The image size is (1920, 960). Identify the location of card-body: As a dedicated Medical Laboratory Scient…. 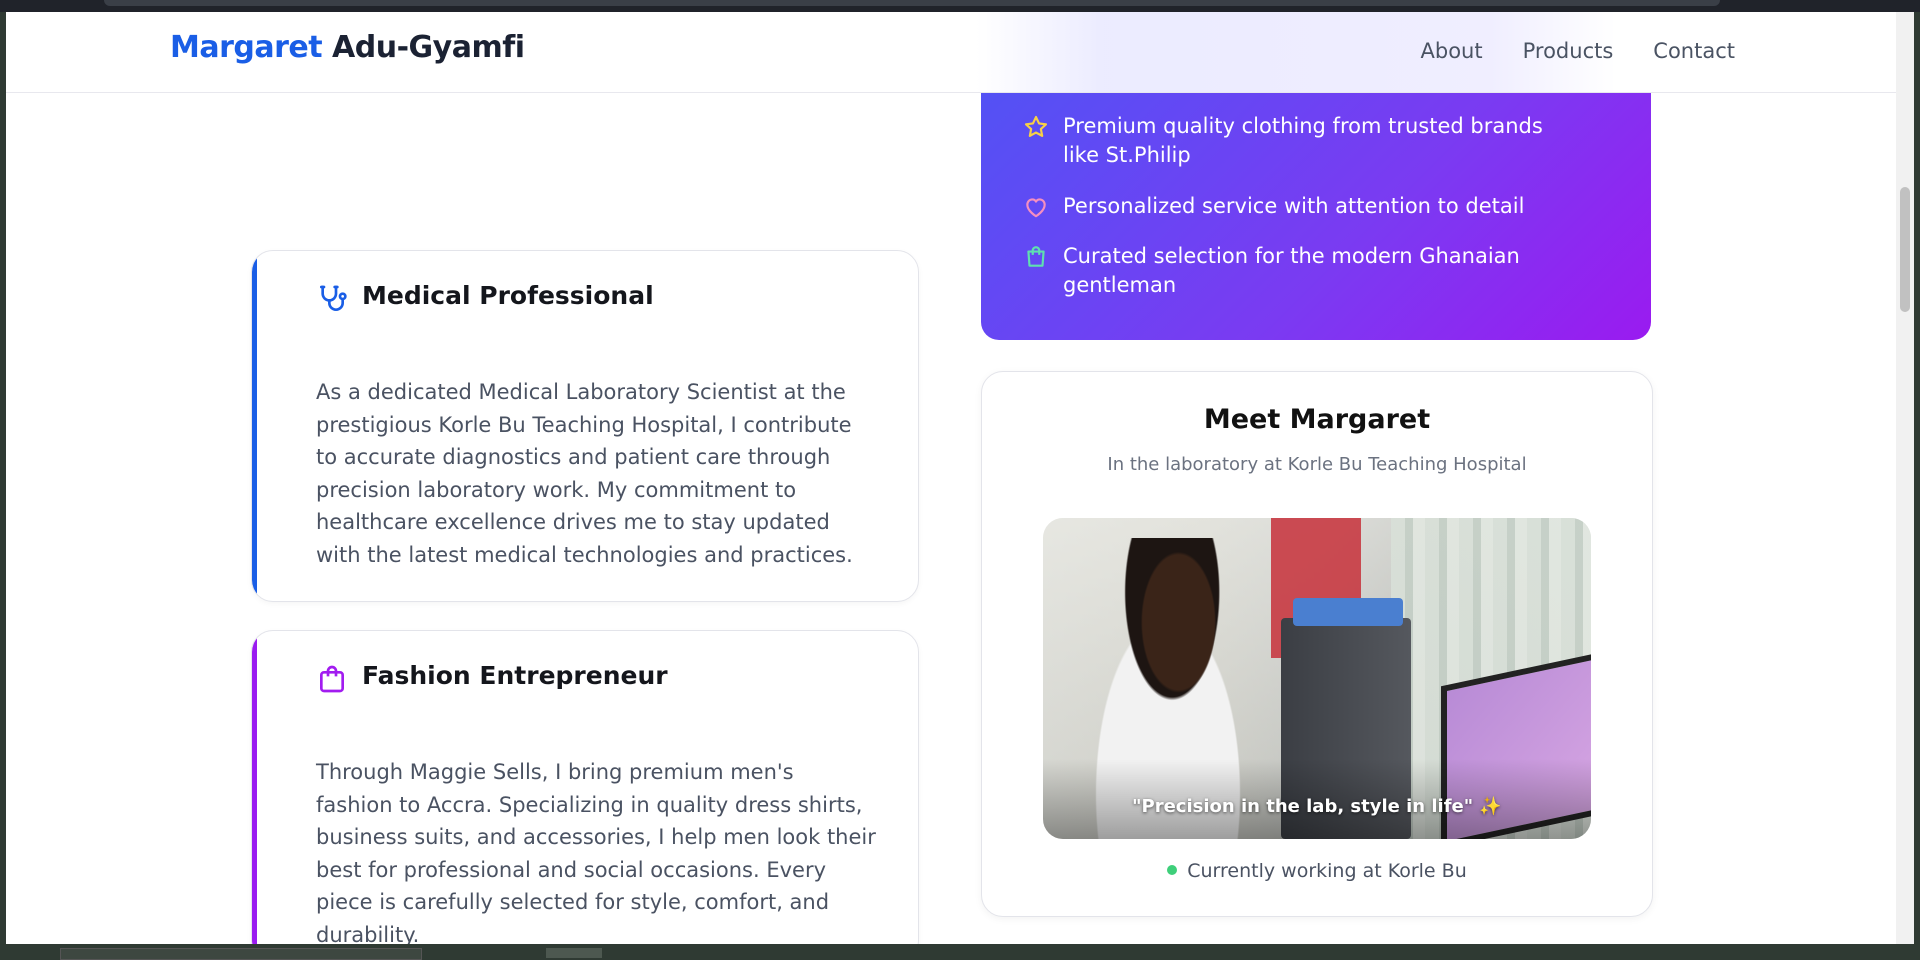
(584, 473).